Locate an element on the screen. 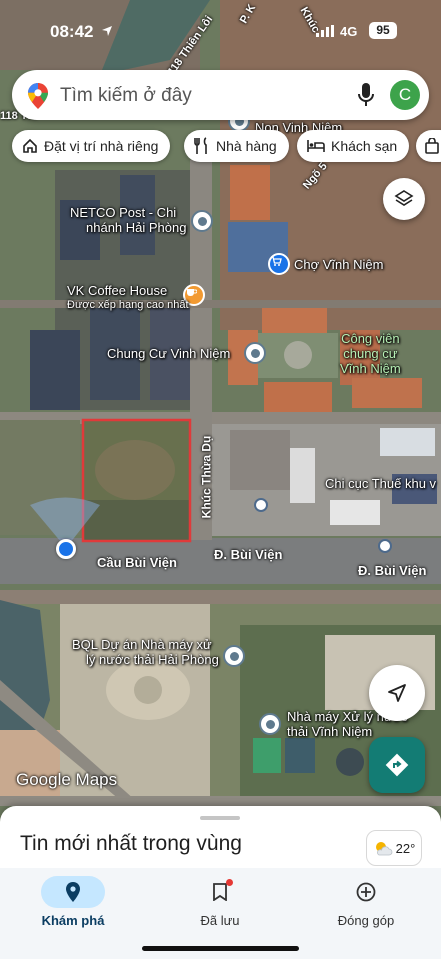 This screenshot has width=441, height=959. label-vk-coffee-sub: Được xếp hạng cao nhất is located at coordinates (128, 305).